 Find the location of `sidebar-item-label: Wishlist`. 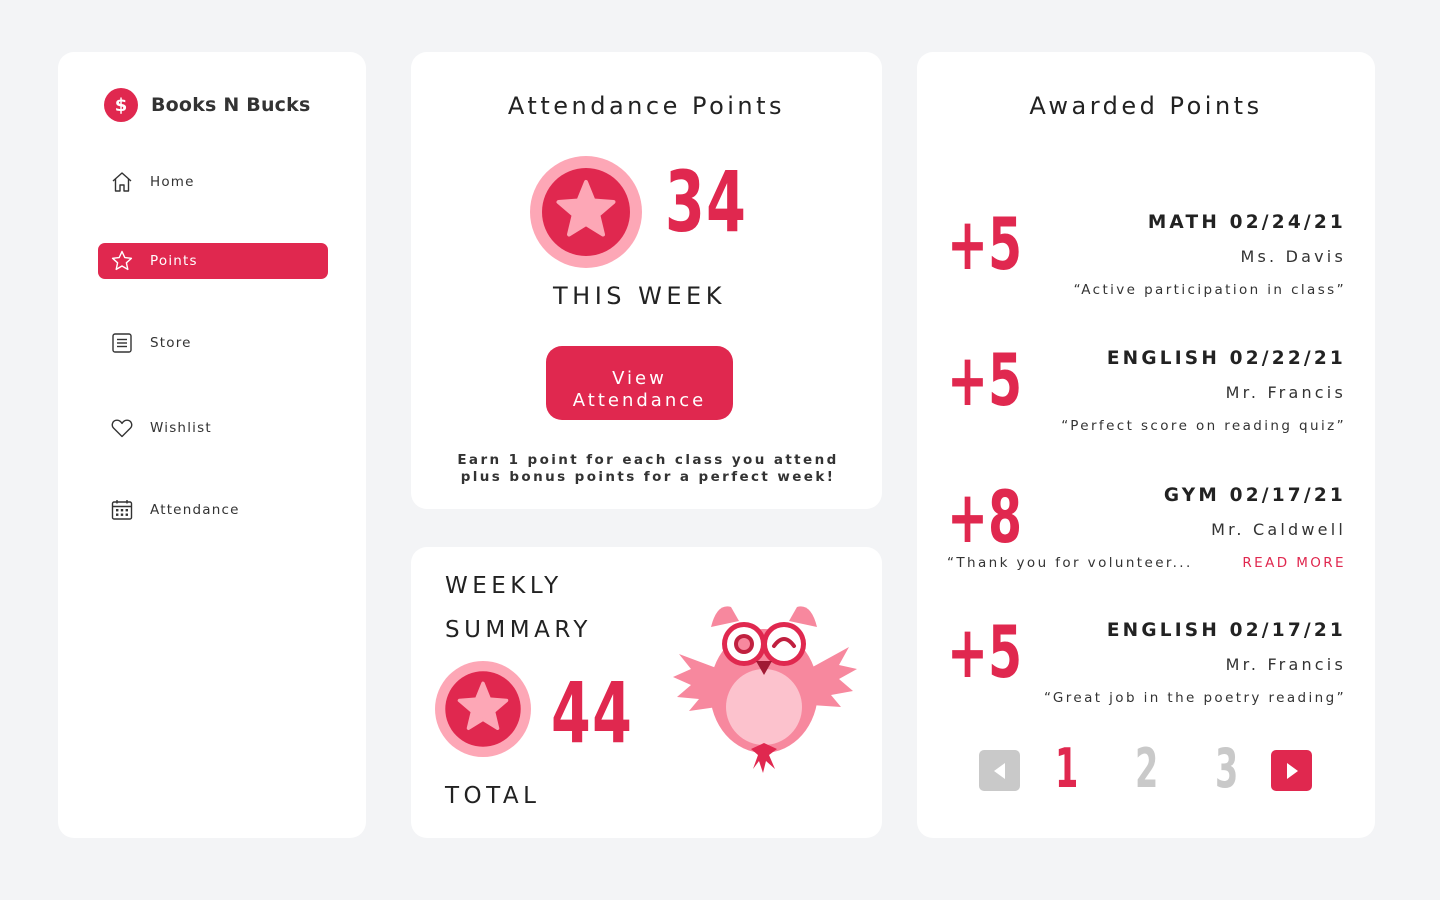

sidebar-item-label: Wishlist is located at coordinates (181, 428).